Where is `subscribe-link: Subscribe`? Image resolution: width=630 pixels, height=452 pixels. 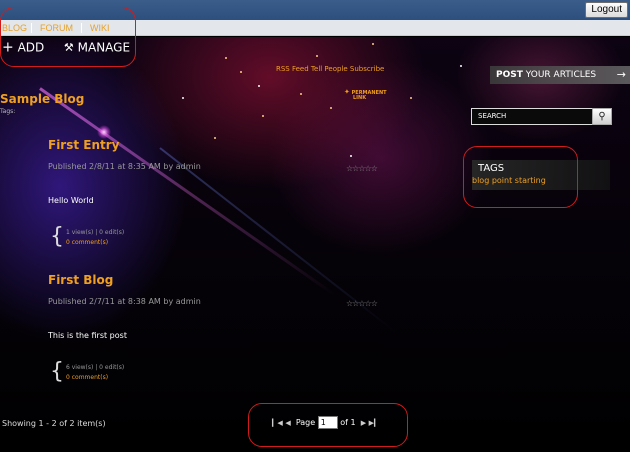 subscribe-link: Subscribe is located at coordinates (367, 69).